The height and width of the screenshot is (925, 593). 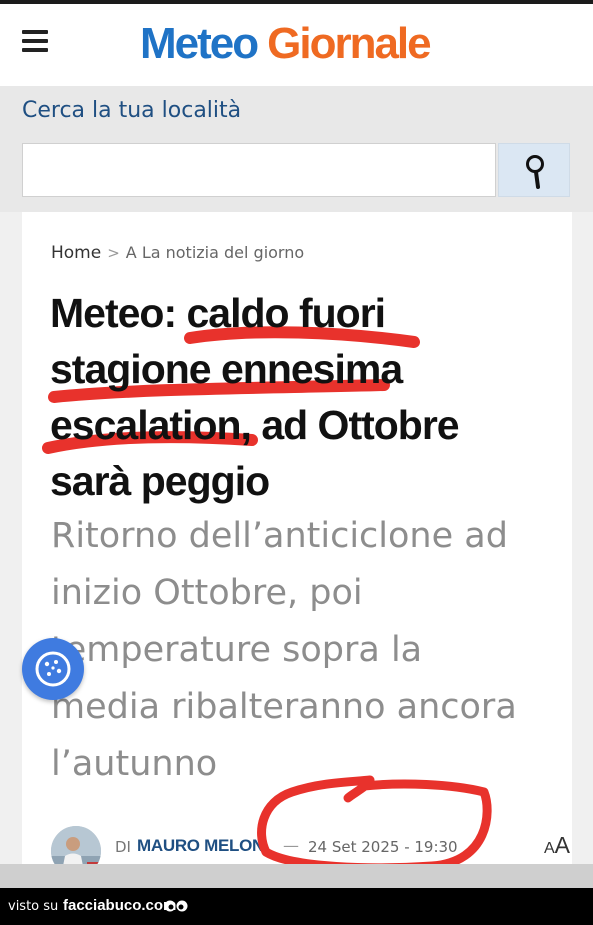 I want to click on search-icon, so click(x=535, y=172).